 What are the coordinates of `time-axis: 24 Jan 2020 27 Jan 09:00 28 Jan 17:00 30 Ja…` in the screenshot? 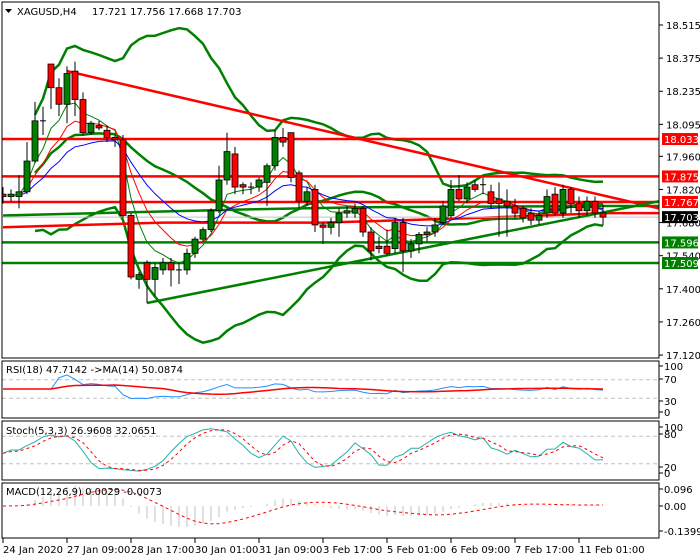 It's located at (323, 547).